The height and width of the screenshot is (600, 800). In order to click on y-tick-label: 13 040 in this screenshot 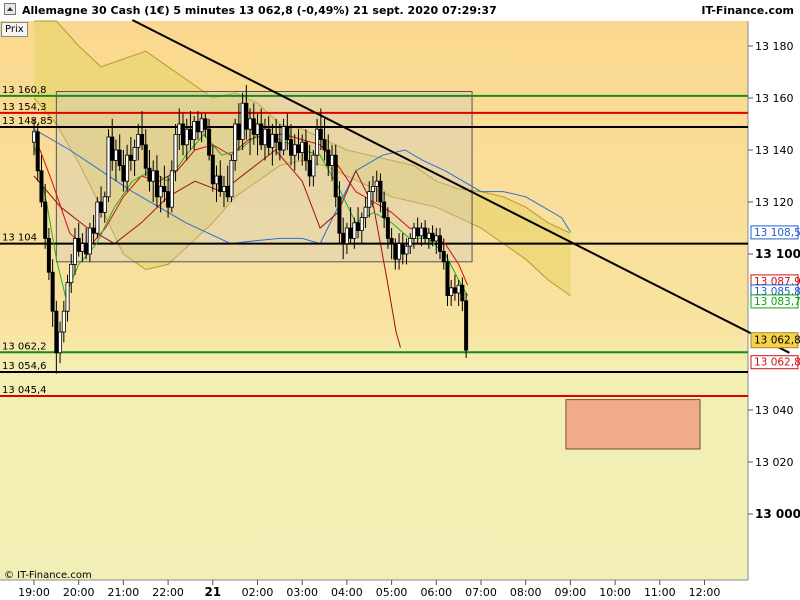, I will do `click(774, 410)`.